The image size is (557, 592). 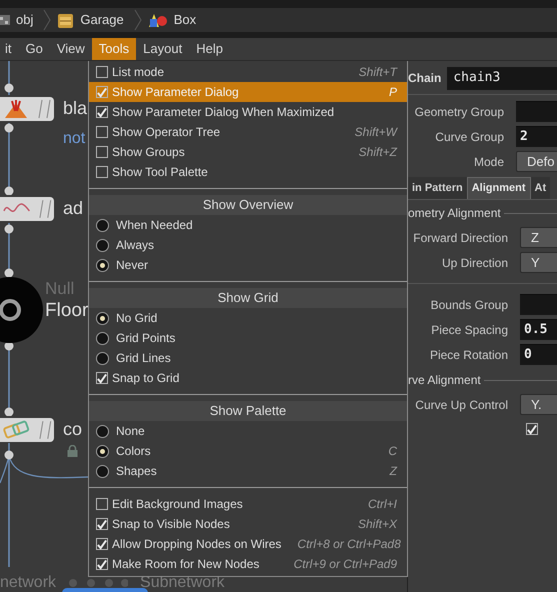 What do you see at coordinates (9, 49) in the screenshot?
I see `menu-title: it` at bounding box center [9, 49].